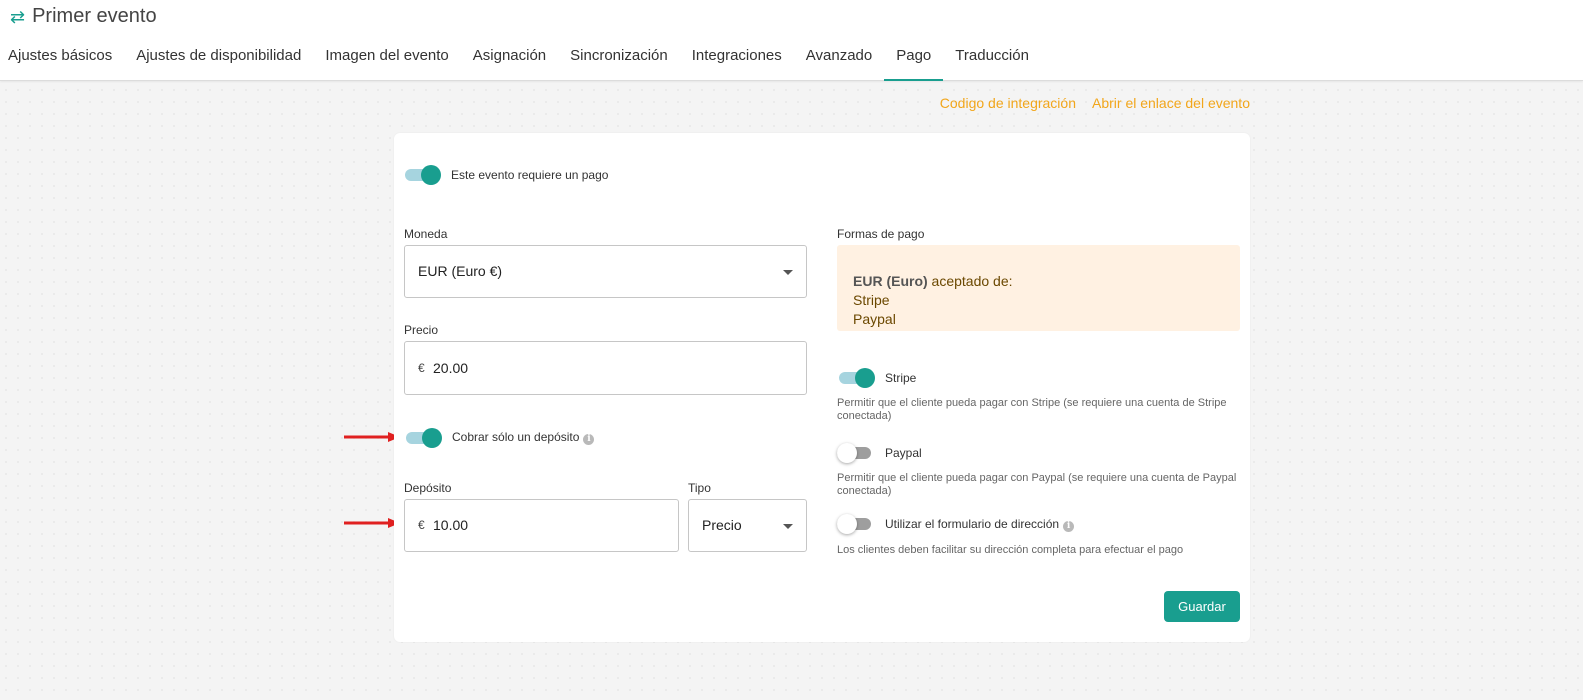 This screenshot has height=700, width=1583. What do you see at coordinates (1008, 103) in the screenshot?
I see `embed-code-link: Codigo de integración` at bounding box center [1008, 103].